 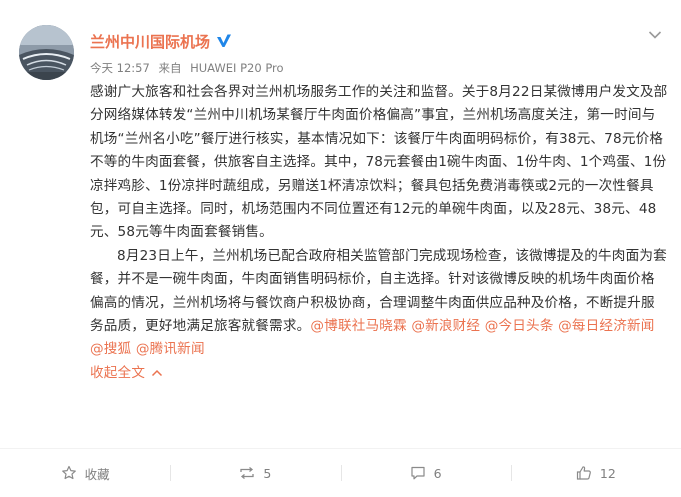 What do you see at coordinates (445, 326) in the screenshot?
I see `mention-link: @新浪财经` at bounding box center [445, 326].